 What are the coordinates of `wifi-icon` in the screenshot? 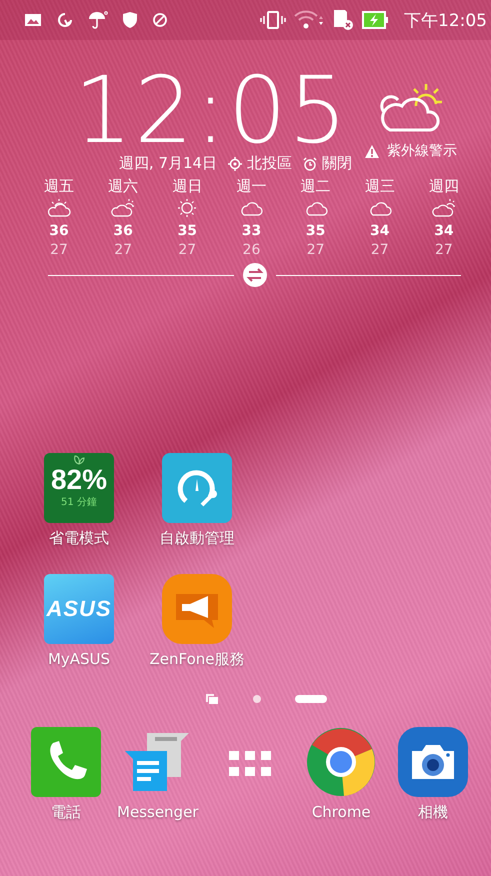 It's located at (309, 20).